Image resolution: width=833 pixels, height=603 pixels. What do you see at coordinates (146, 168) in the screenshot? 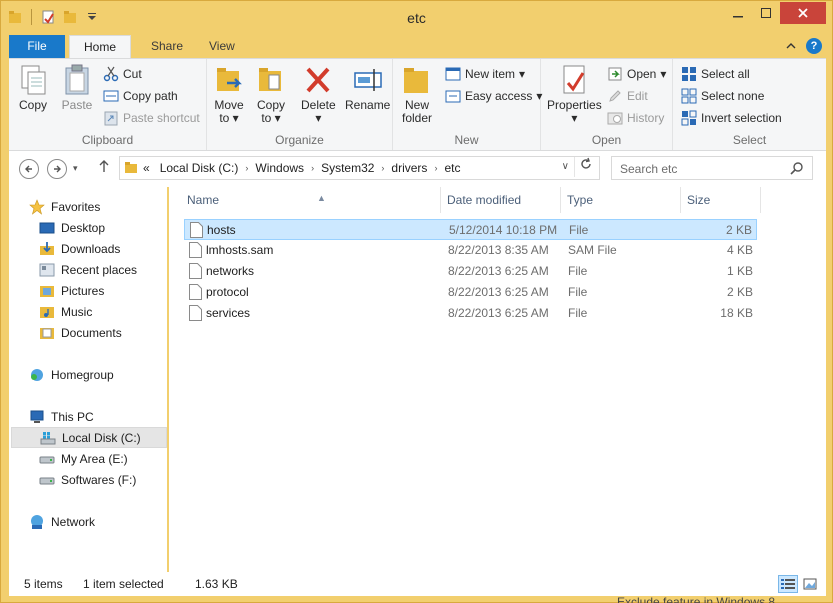
I see `breadcrumb-overflow: «` at bounding box center [146, 168].